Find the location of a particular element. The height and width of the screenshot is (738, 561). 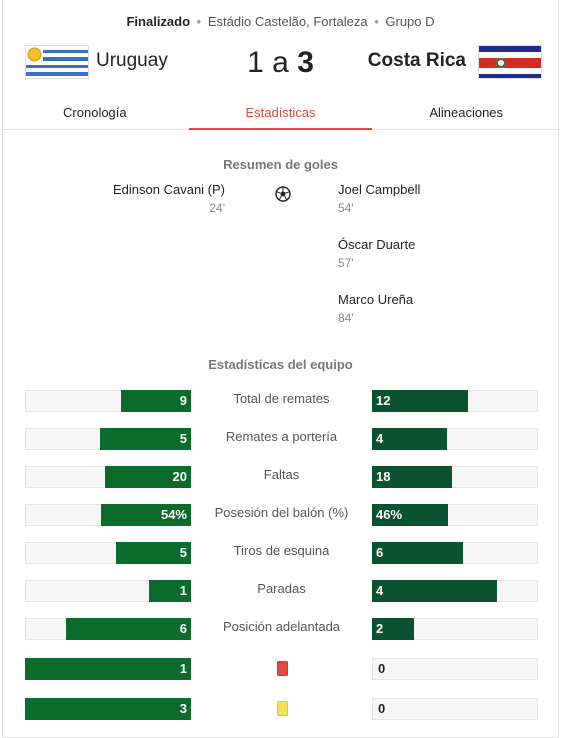

match-group: Grupo D is located at coordinates (410, 21).